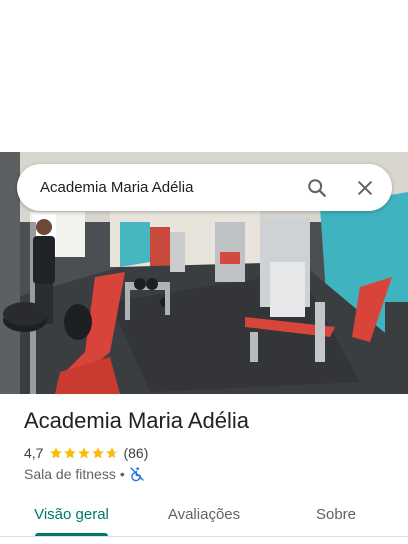 The width and height of the screenshot is (408, 544). What do you see at coordinates (204, 536) in the screenshot?
I see `tabs-divider` at bounding box center [204, 536].